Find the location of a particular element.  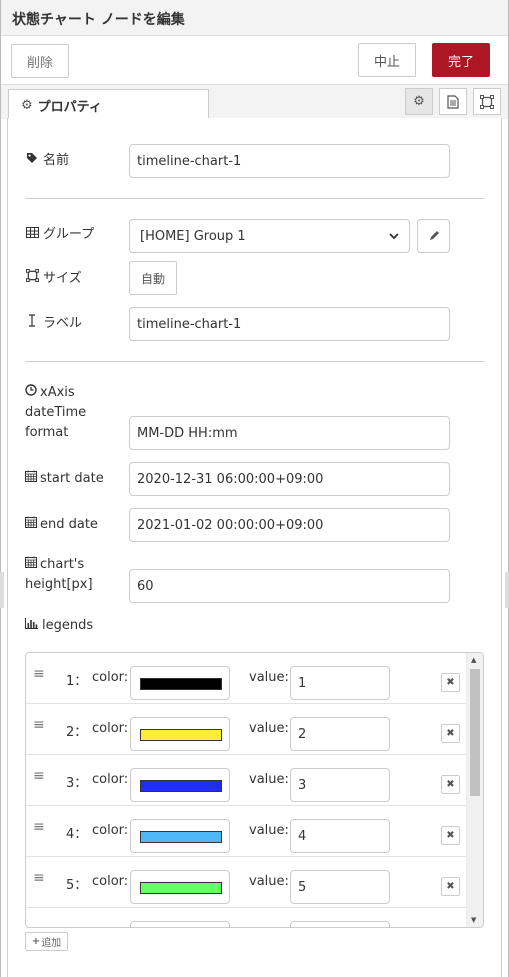

legend-value-input: 1 is located at coordinates (340, 683).